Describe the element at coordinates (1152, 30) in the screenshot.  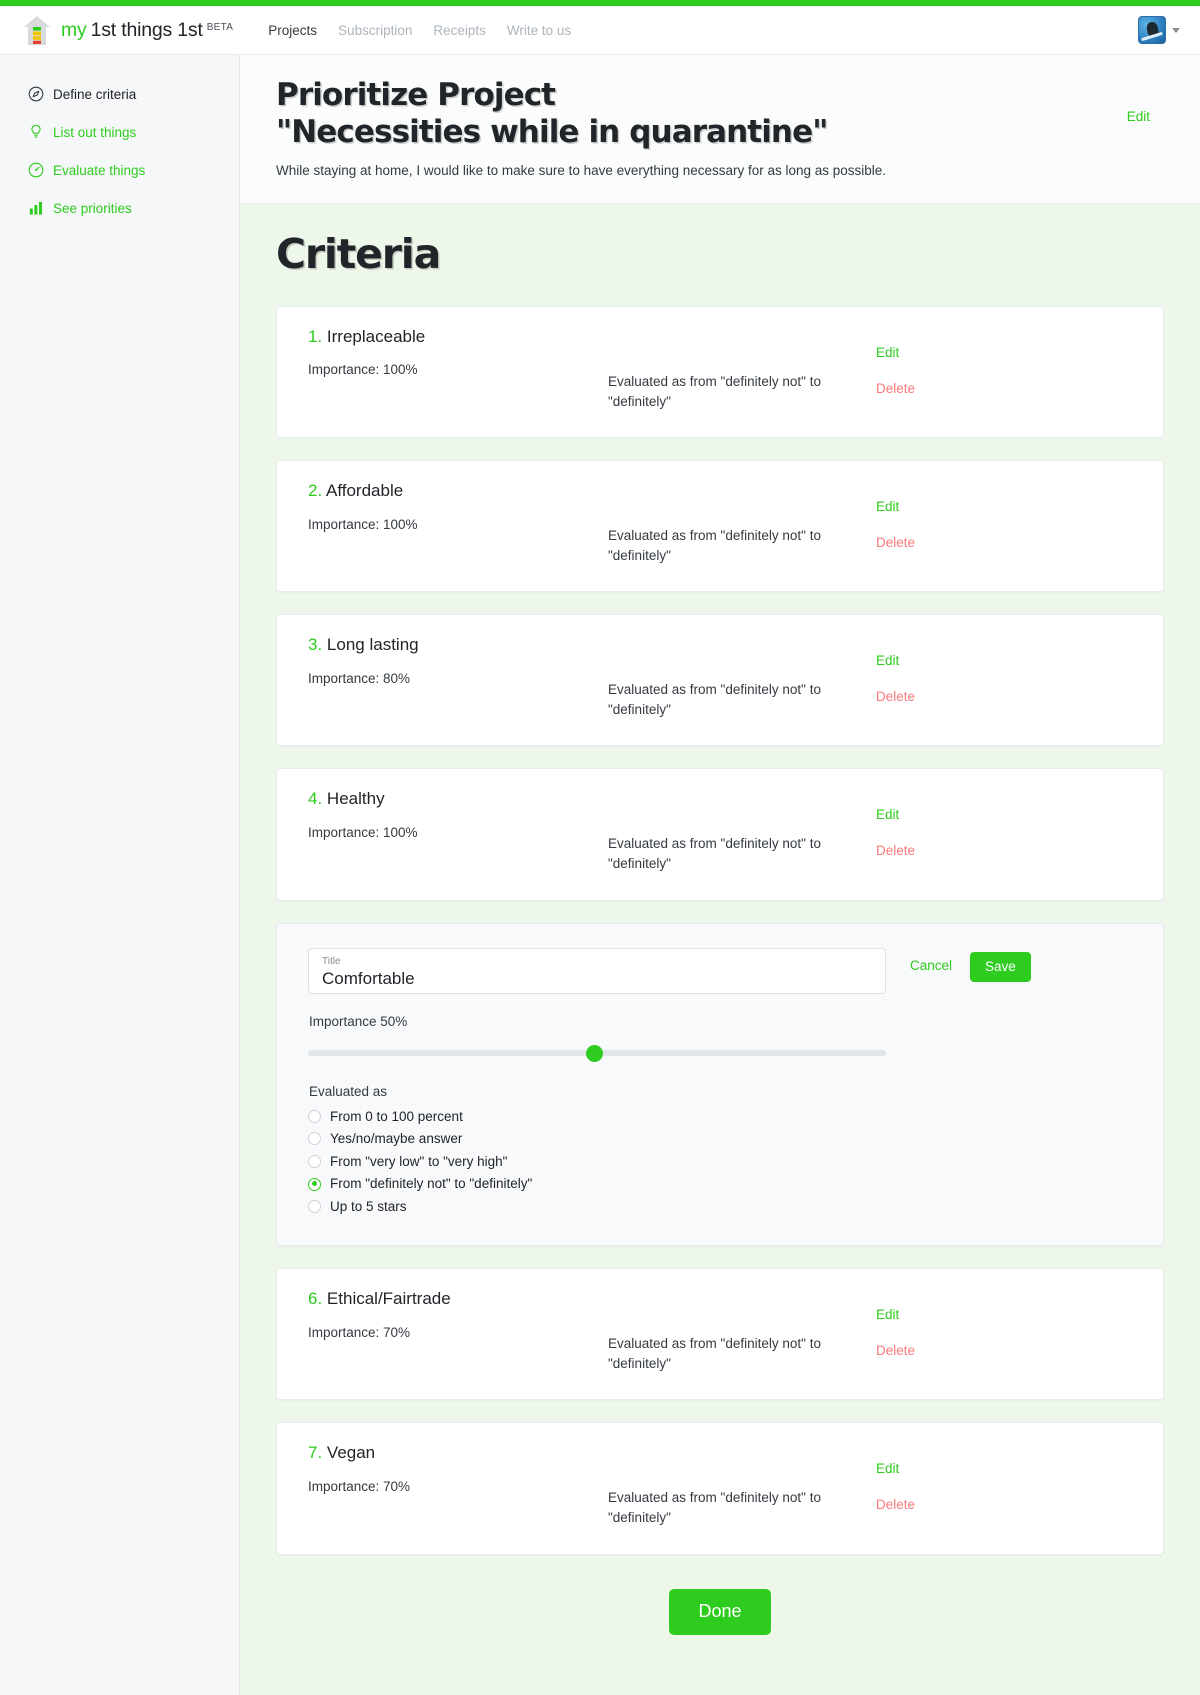
I see `user-avatar-icon` at that location.